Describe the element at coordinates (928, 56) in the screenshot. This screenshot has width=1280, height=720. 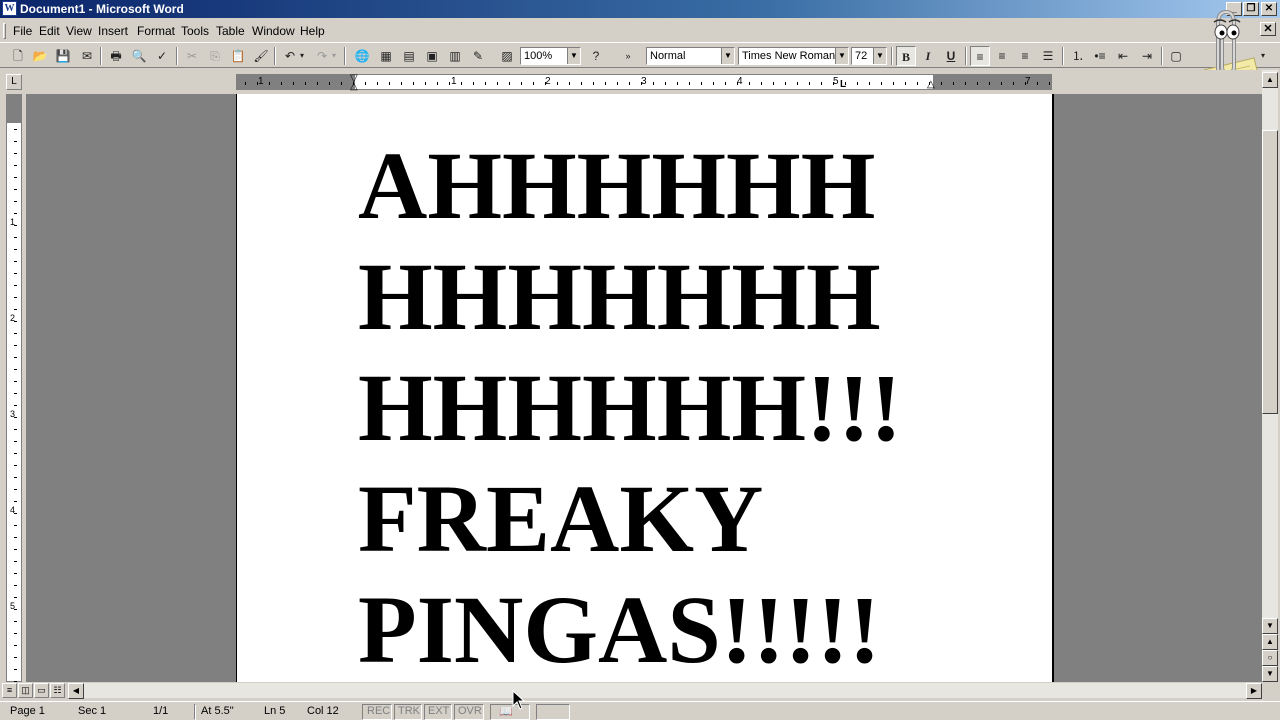
I see `italic-button: I` at that location.